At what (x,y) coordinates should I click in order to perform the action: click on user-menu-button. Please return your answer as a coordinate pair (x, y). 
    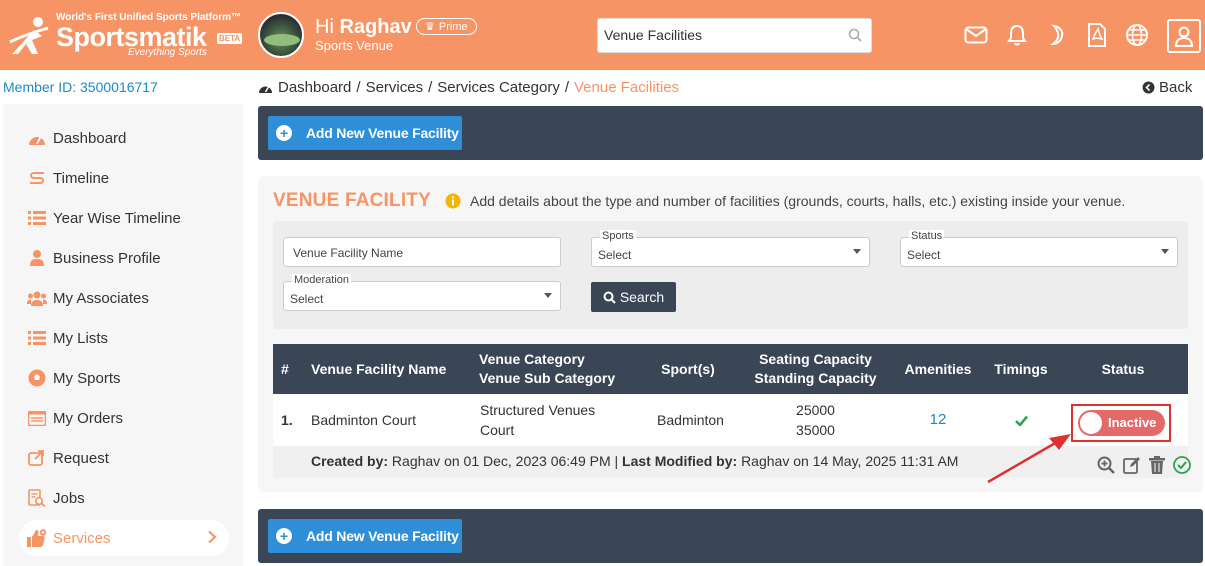
    Looking at the image, I should click on (1184, 36).